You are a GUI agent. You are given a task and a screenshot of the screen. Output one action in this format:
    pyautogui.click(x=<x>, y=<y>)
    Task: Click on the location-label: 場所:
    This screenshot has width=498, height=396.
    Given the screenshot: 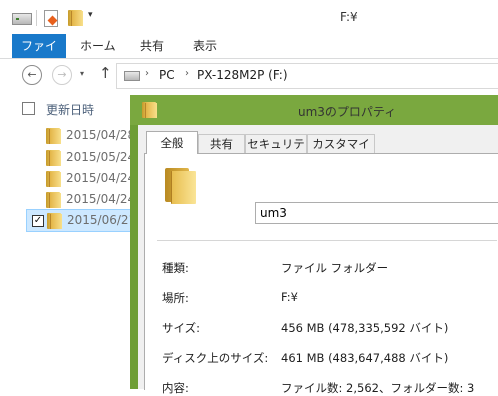 What is the action you would take?
    pyautogui.click(x=175, y=298)
    